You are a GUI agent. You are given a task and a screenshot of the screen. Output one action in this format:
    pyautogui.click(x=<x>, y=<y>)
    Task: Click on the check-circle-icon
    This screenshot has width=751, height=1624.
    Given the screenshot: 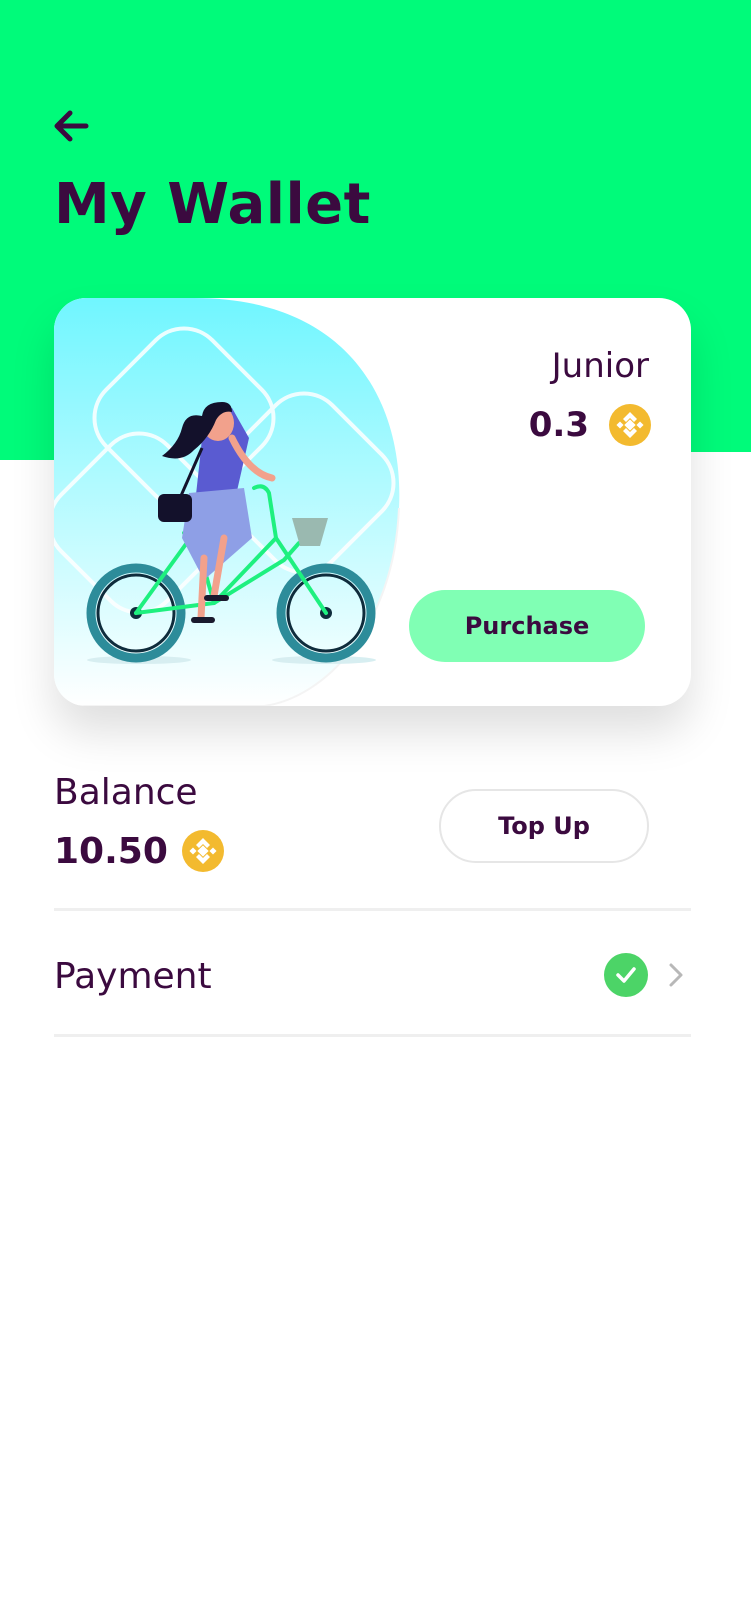 What is the action you would take?
    pyautogui.click(x=626, y=975)
    